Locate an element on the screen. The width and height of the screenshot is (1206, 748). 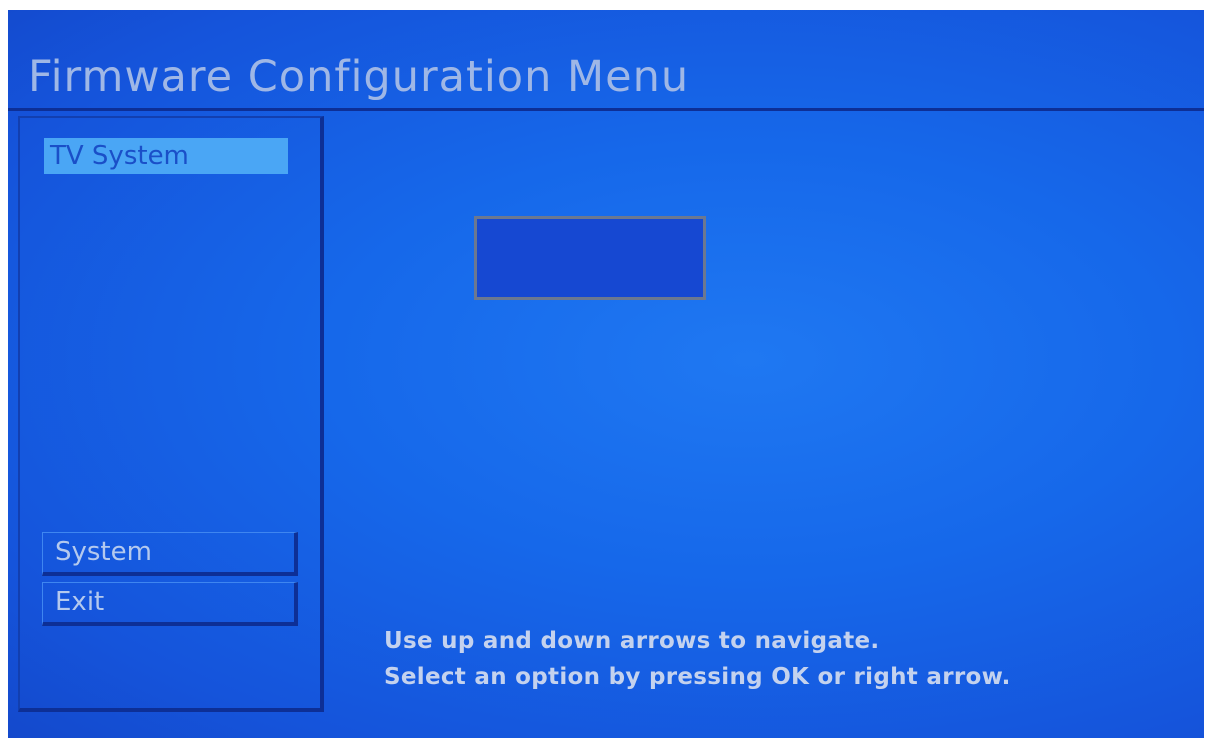
page-title: Firmware Configuration Menu is located at coordinates (359, 77).